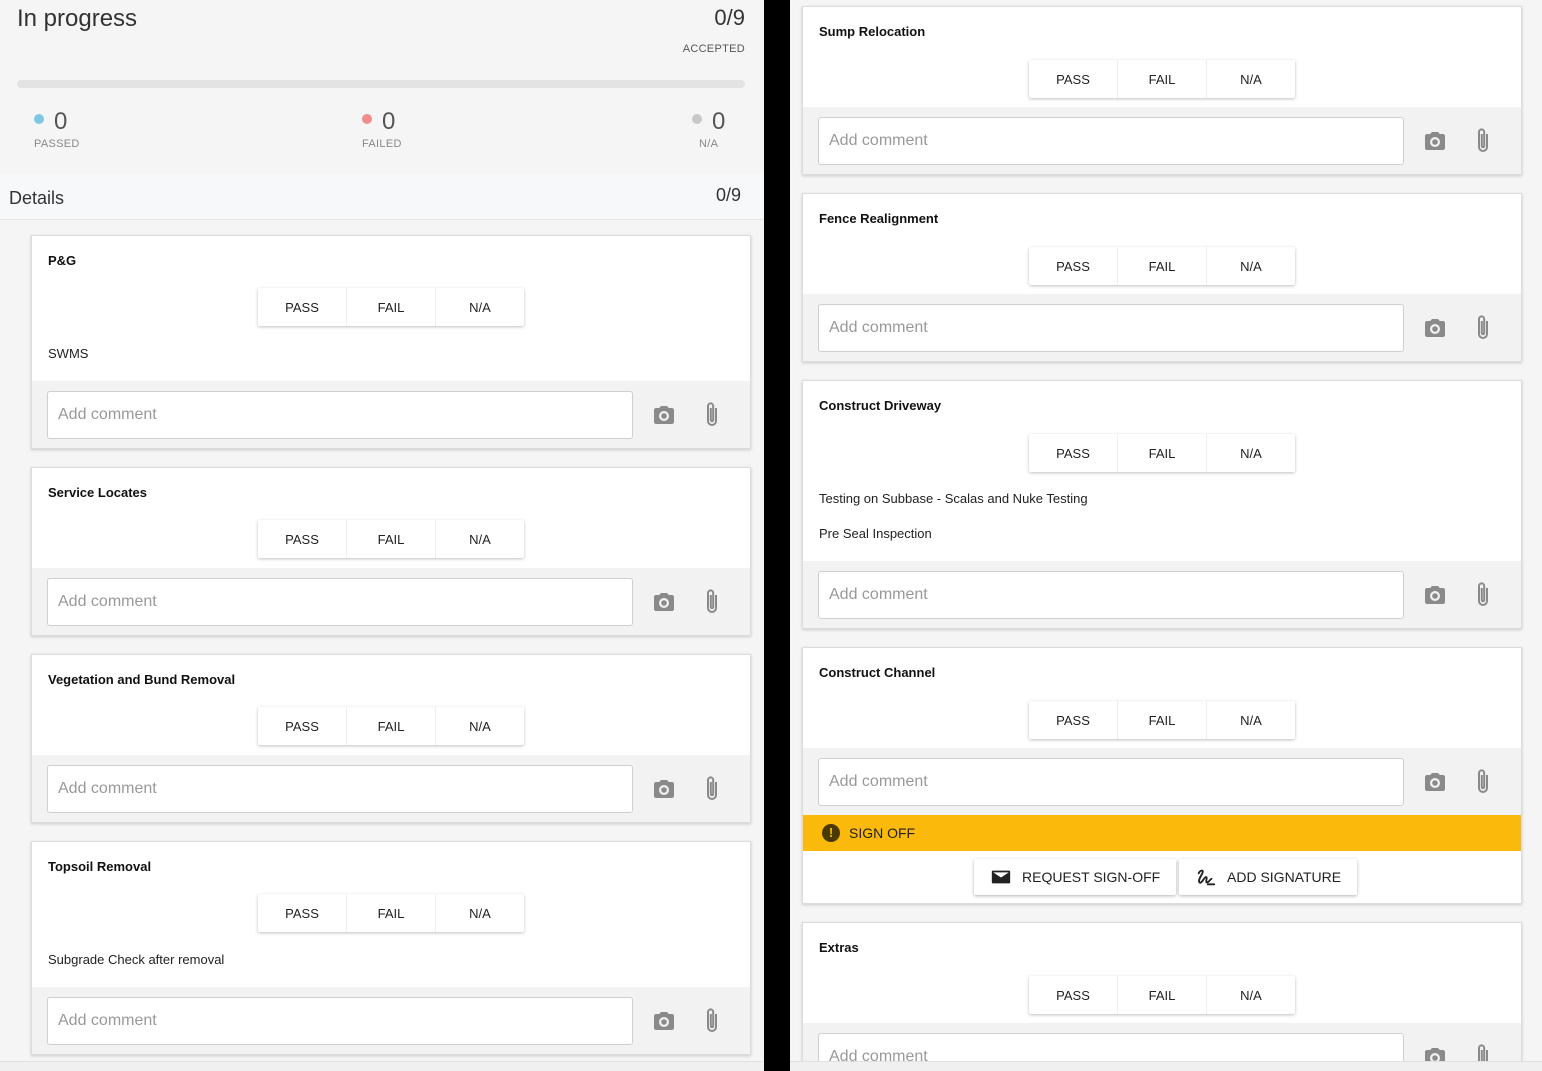 The height and width of the screenshot is (1071, 1542). What do you see at coordinates (100, 866) in the screenshot?
I see `card-title: Topsoil Removal` at bounding box center [100, 866].